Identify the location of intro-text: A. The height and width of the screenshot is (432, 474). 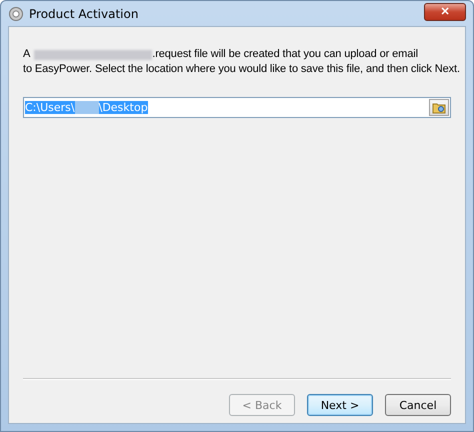
(26, 54).